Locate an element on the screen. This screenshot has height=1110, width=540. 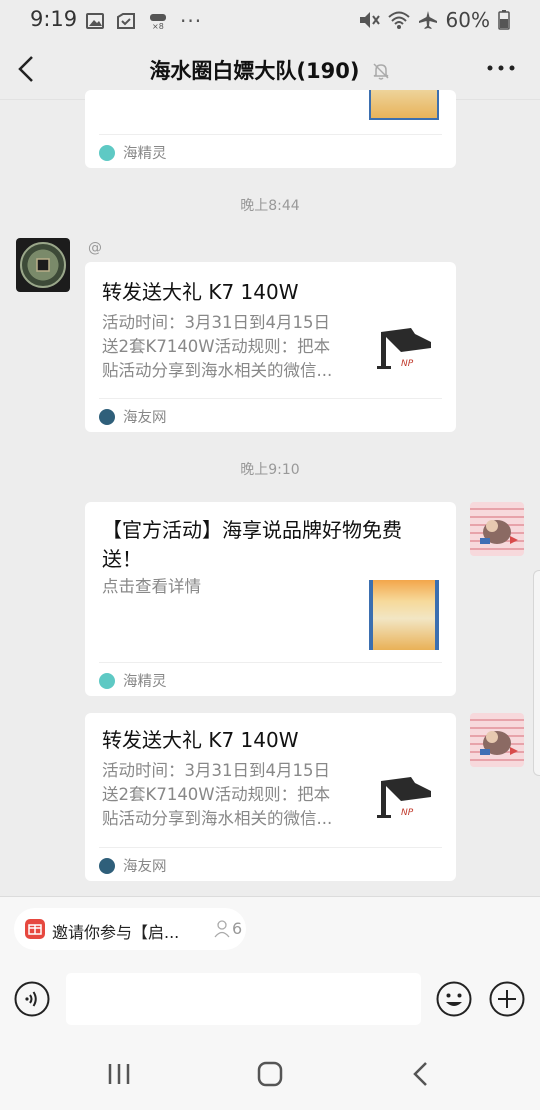
input-bar is located at coordinates (270, 998).